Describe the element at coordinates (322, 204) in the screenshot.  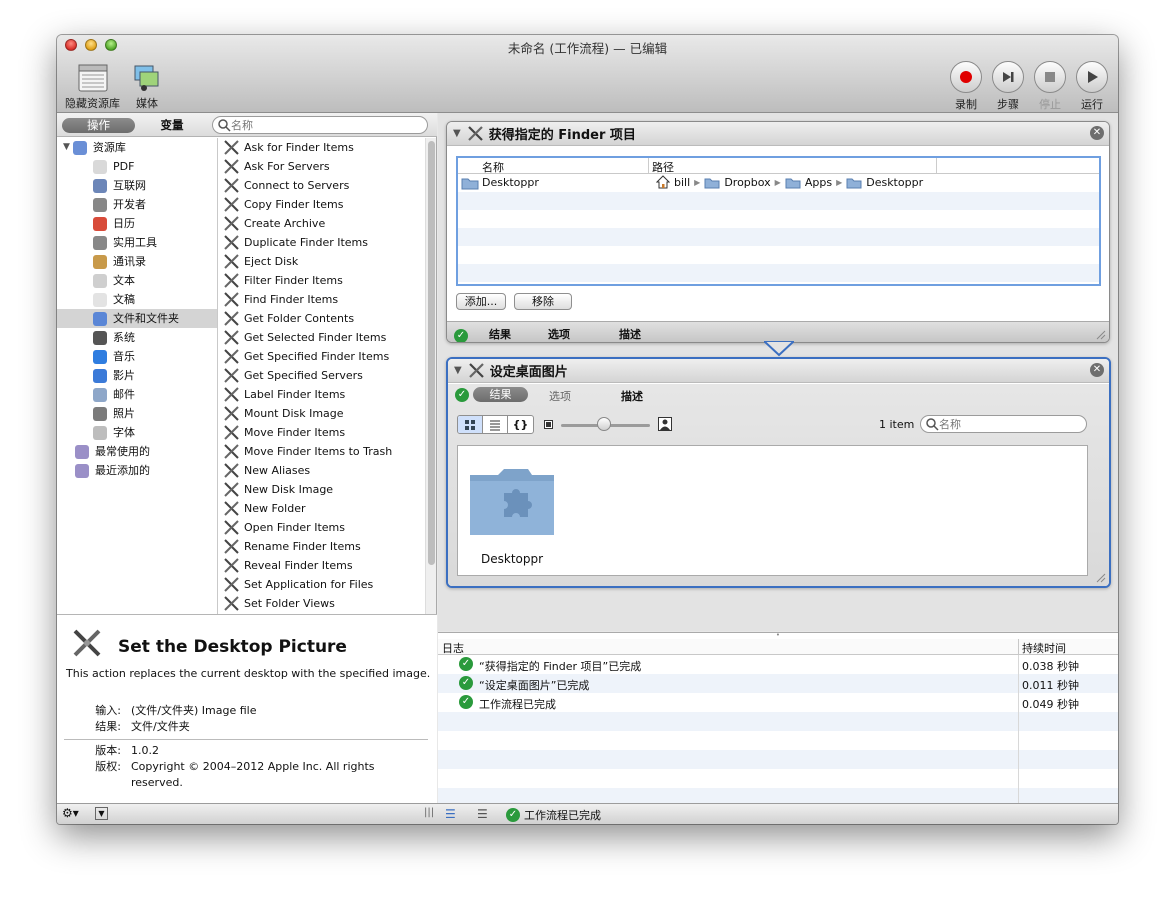
I see `action-item: Copy Finder Items` at that location.